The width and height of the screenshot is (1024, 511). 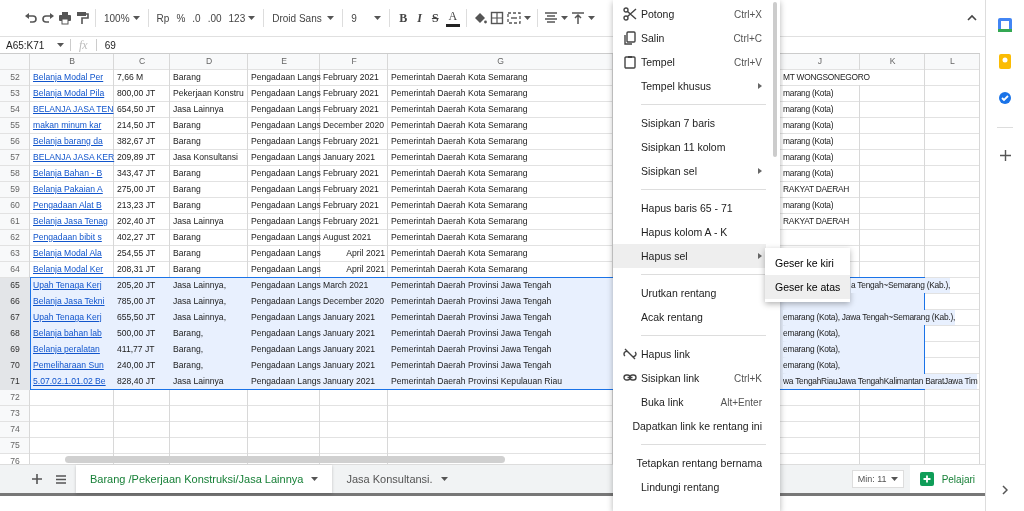 What do you see at coordinates (15, 302) in the screenshot?
I see `row-number: 66` at bounding box center [15, 302].